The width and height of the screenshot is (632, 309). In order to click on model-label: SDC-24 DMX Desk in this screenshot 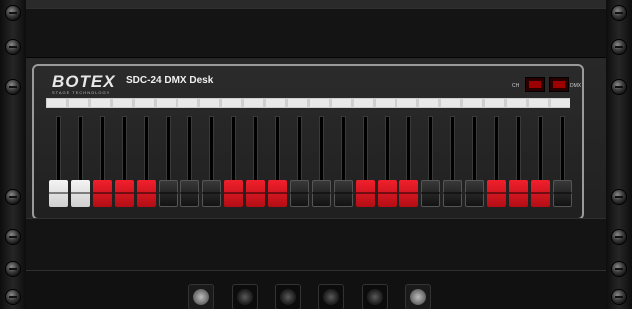, I will do `click(170, 80)`.